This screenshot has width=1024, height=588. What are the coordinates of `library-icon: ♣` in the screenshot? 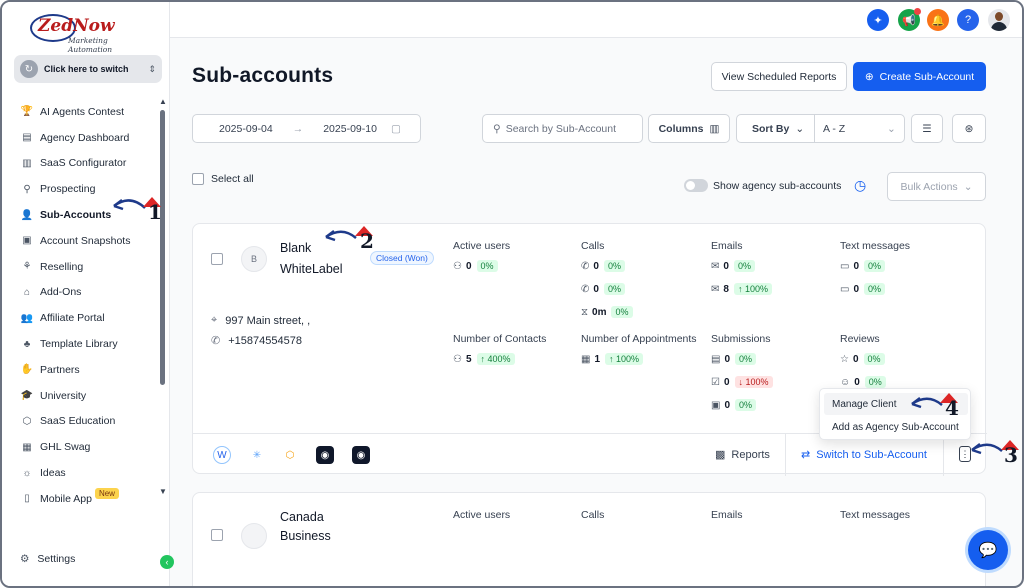 It's located at (27, 344).